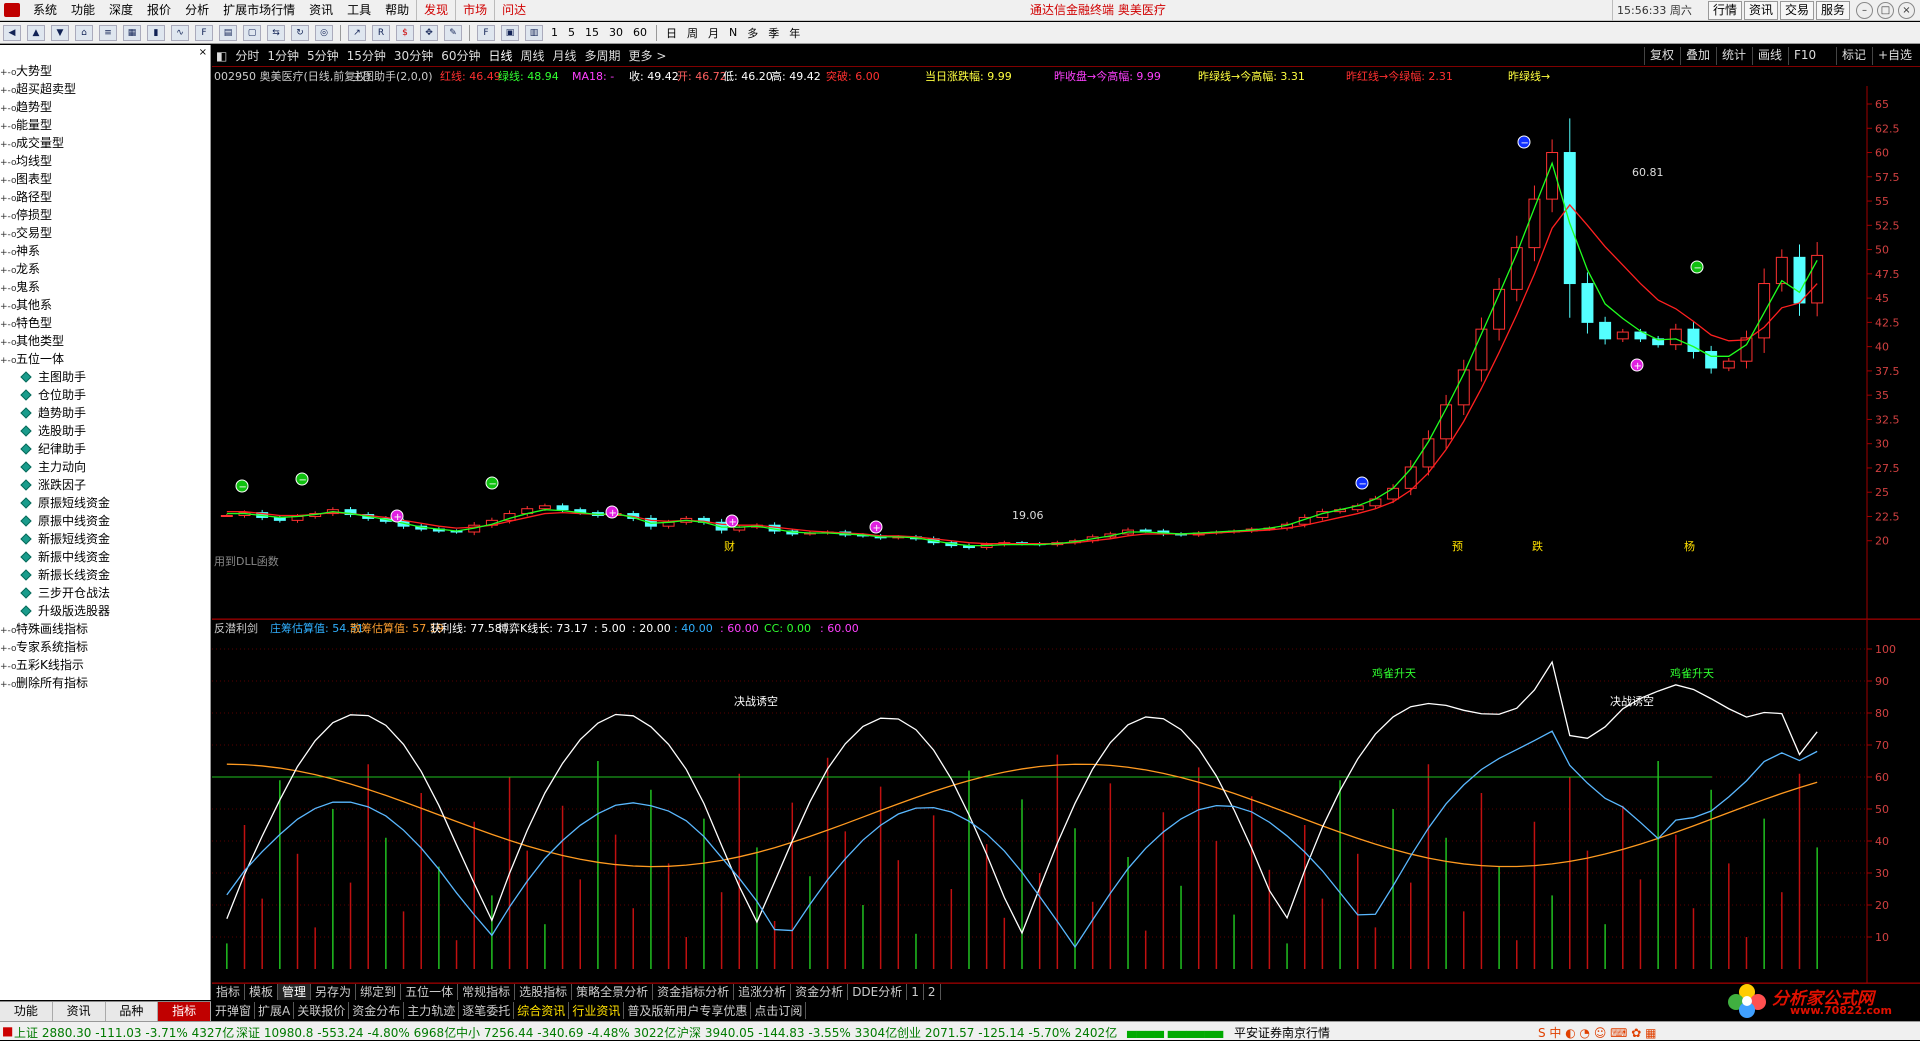 The width and height of the screenshot is (1920, 1041). I want to click on sidebar-item: +-o特色型, so click(26, 323).